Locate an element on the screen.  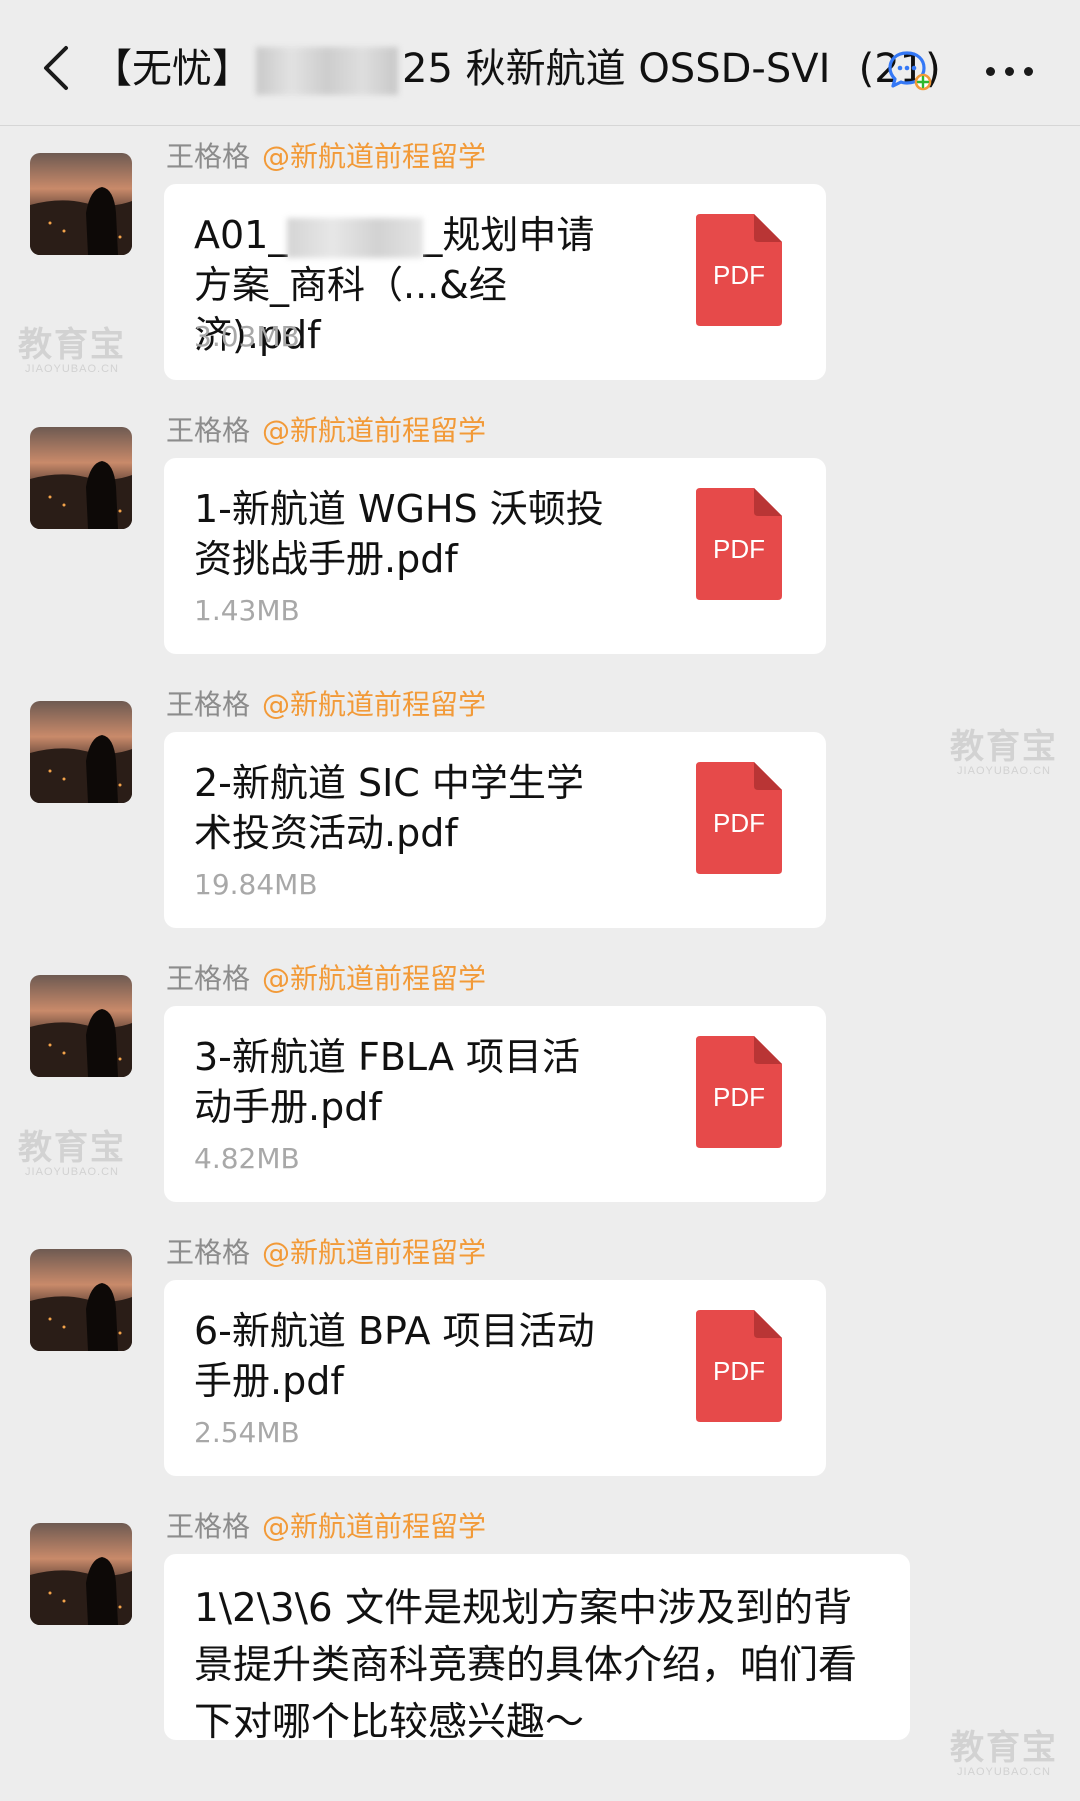
chat-title: 【无忧】 25 秋新航道 OSSD-SVI (21) is located at coordinates (516, 69).